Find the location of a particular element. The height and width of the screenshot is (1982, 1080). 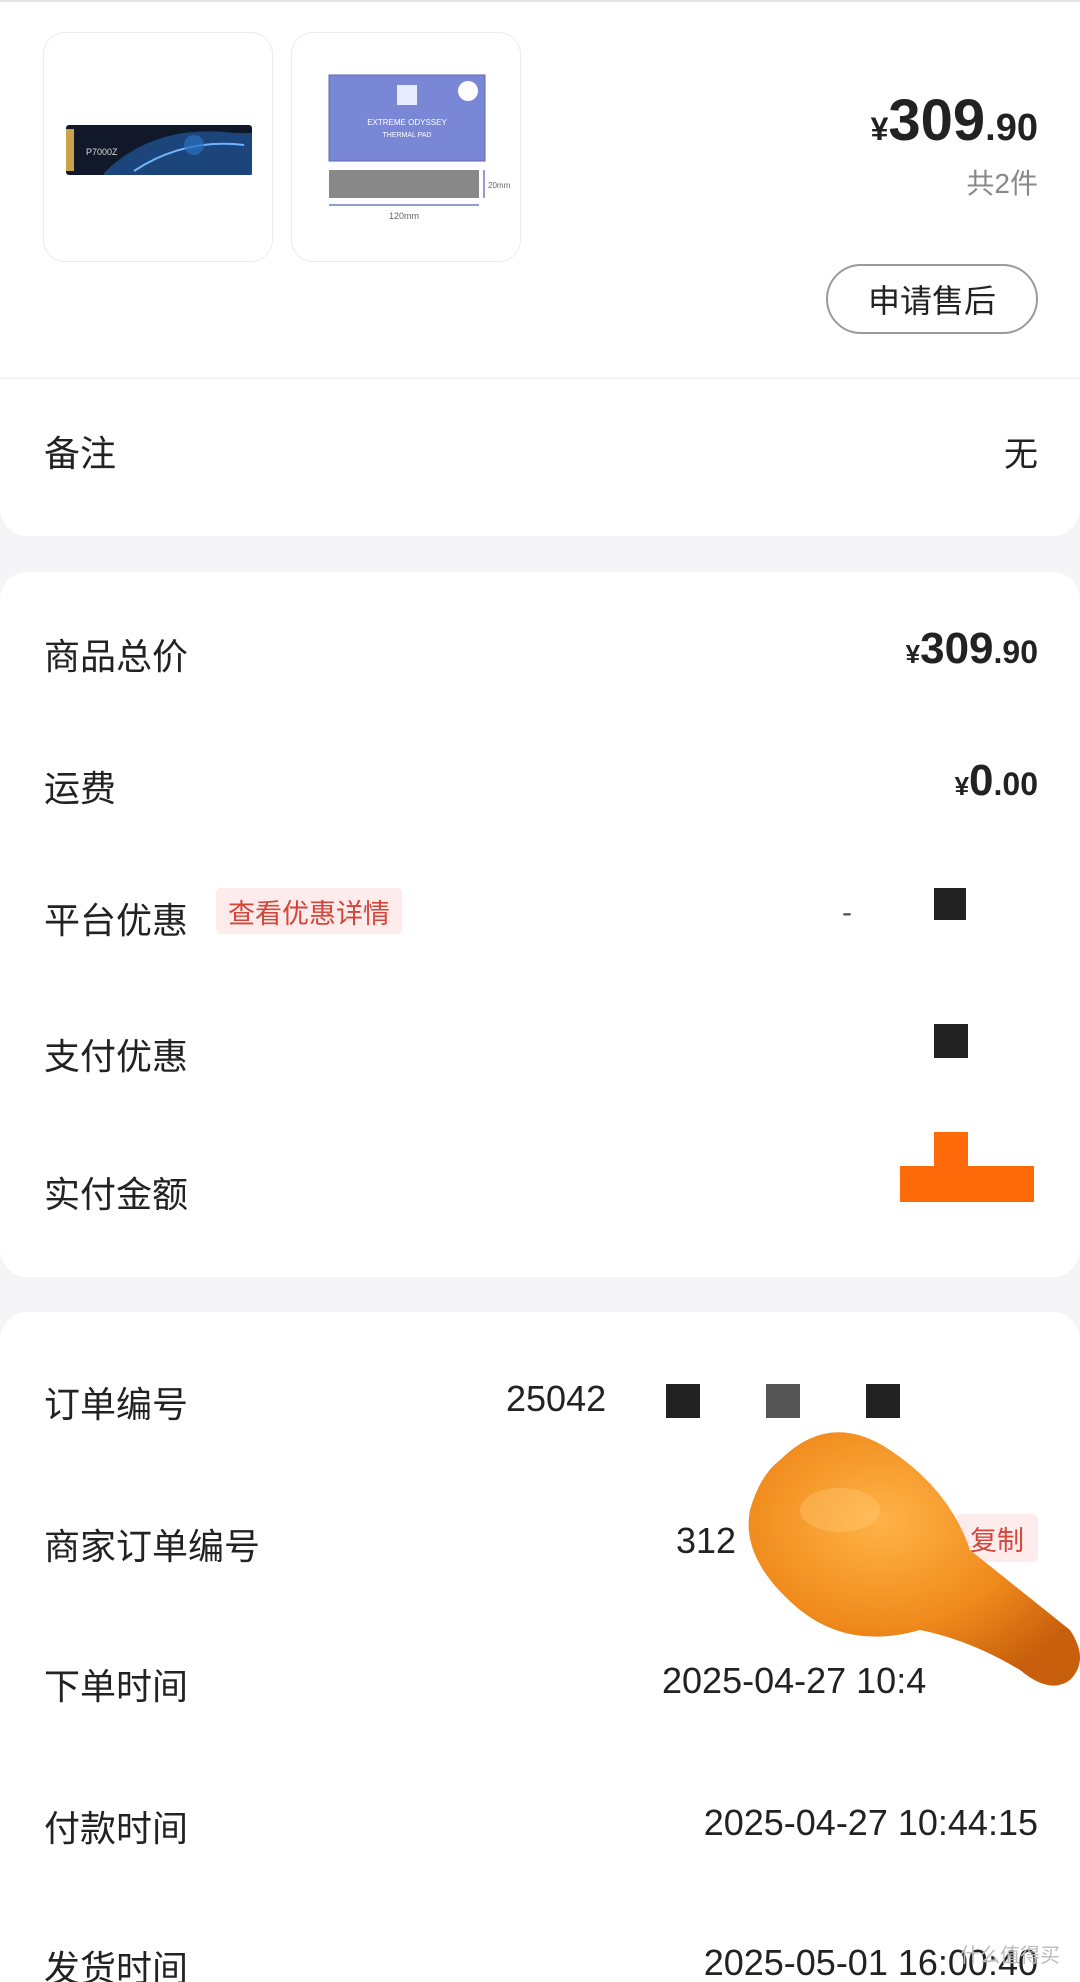

order-price: ¥309.90 is located at coordinates (954, 120).